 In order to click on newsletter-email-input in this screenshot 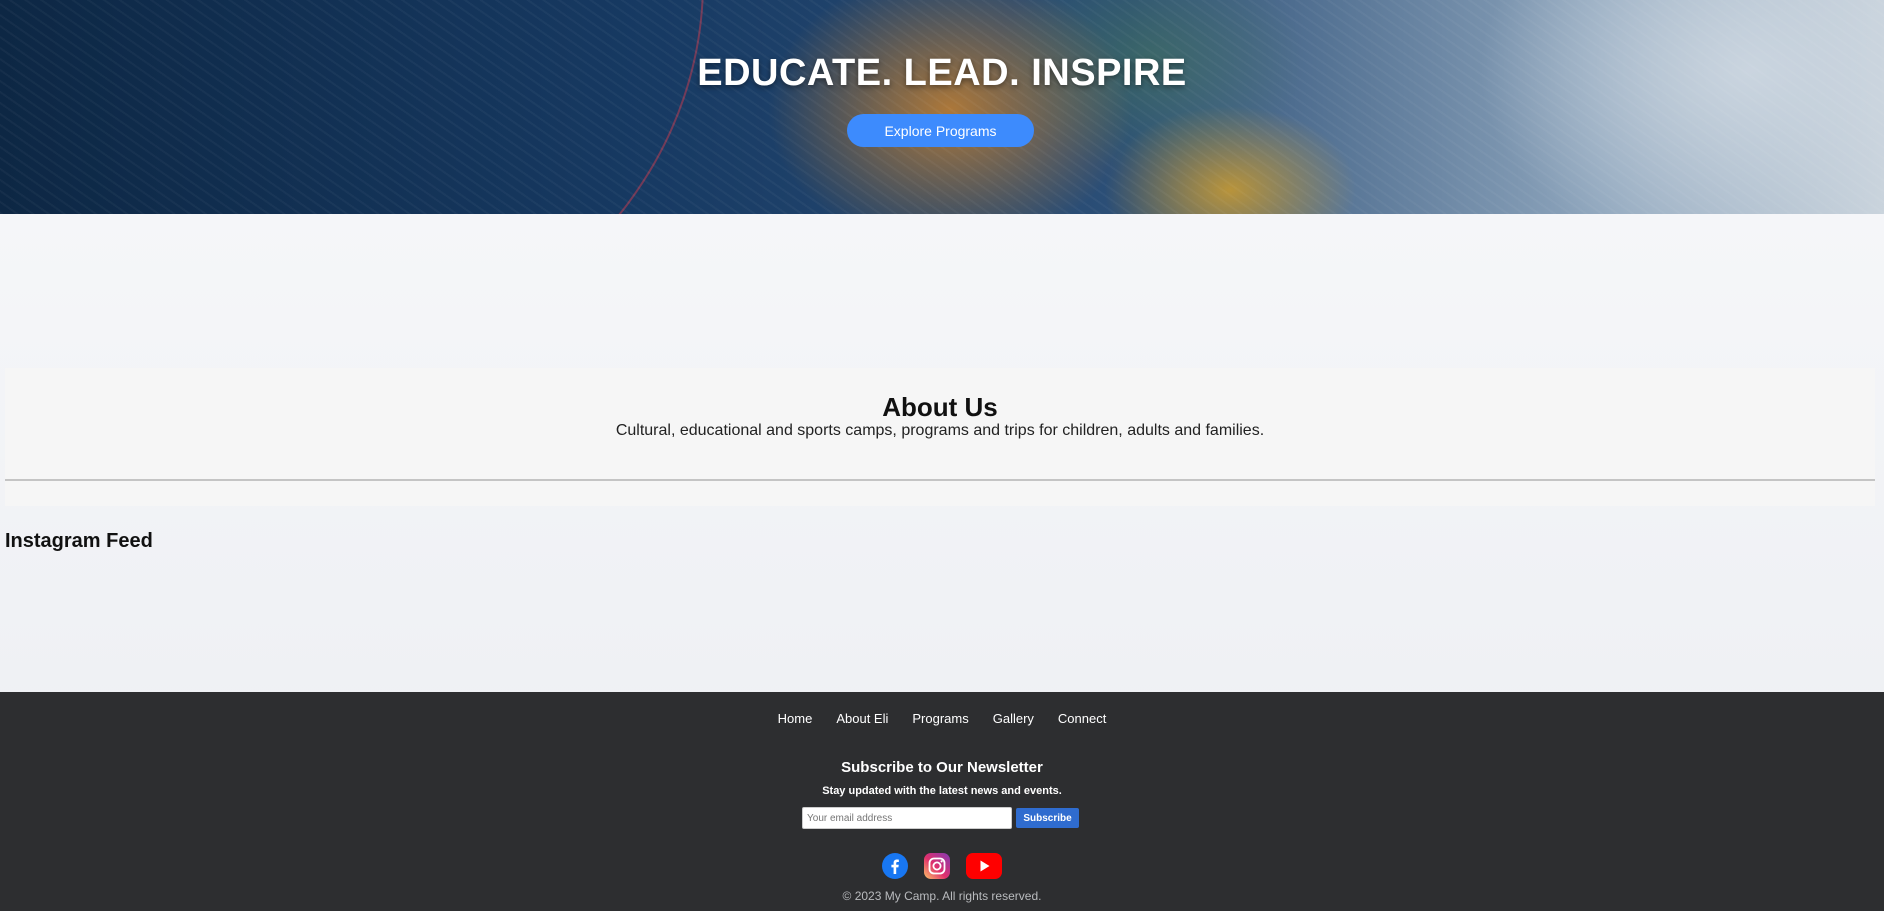, I will do `click(907, 818)`.